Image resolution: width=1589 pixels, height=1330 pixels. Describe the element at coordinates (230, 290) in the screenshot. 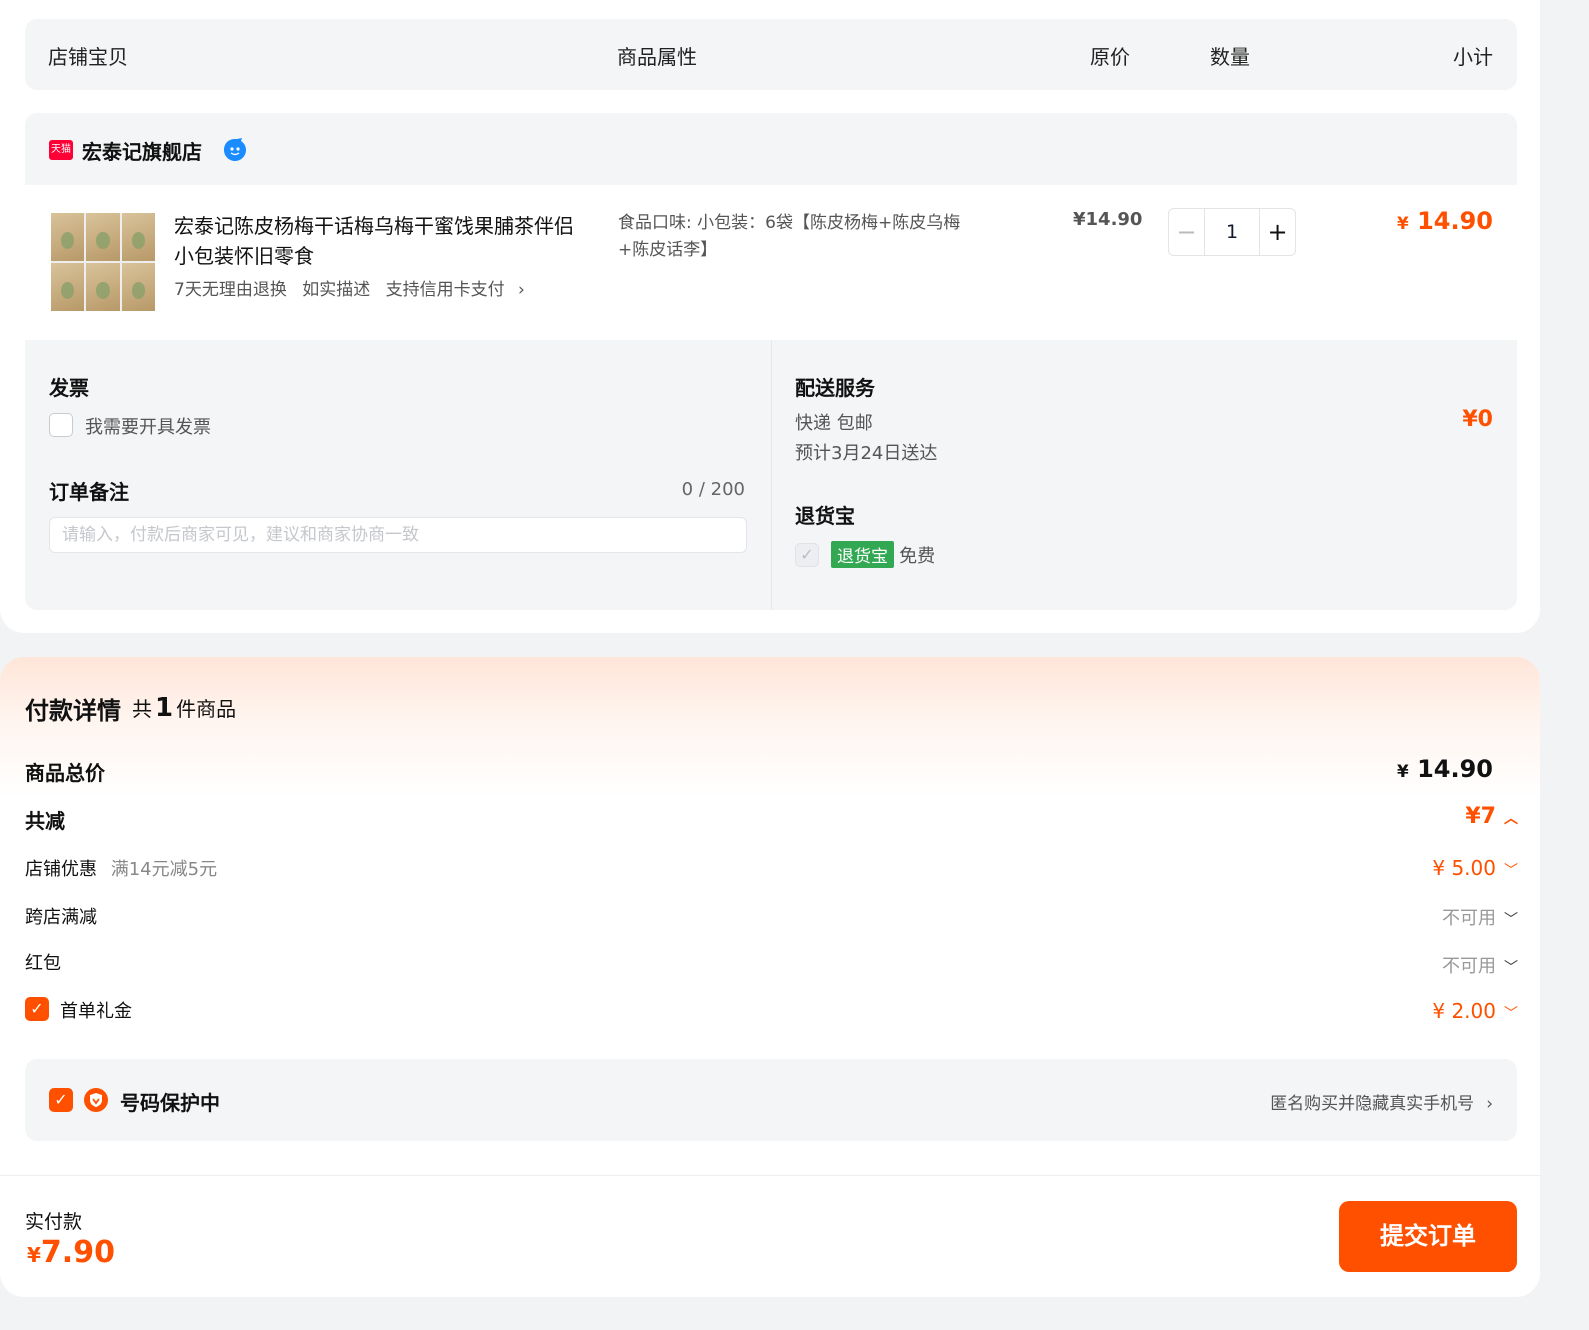

I see `tag-return: 7天无理由退换` at that location.